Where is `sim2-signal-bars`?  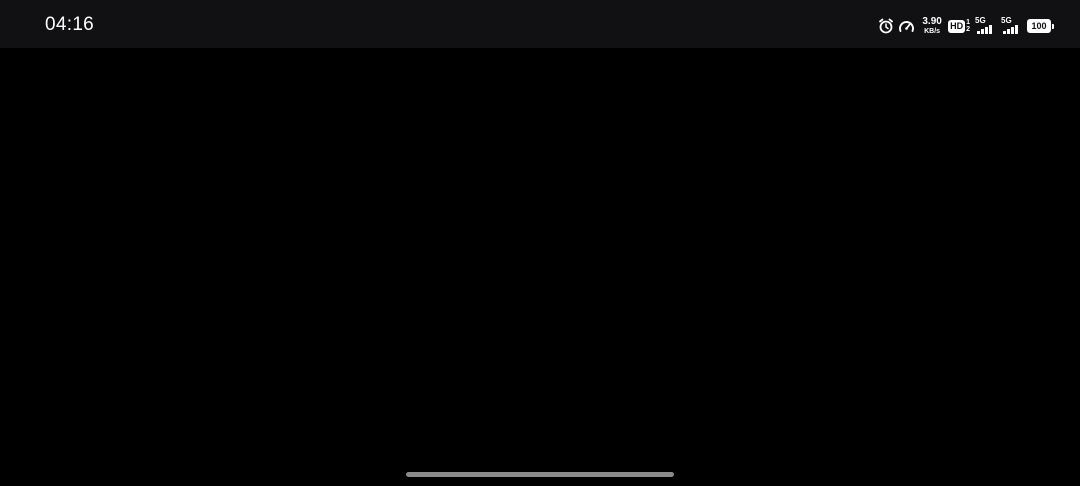 sim2-signal-bars is located at coordinates (1010, 29).